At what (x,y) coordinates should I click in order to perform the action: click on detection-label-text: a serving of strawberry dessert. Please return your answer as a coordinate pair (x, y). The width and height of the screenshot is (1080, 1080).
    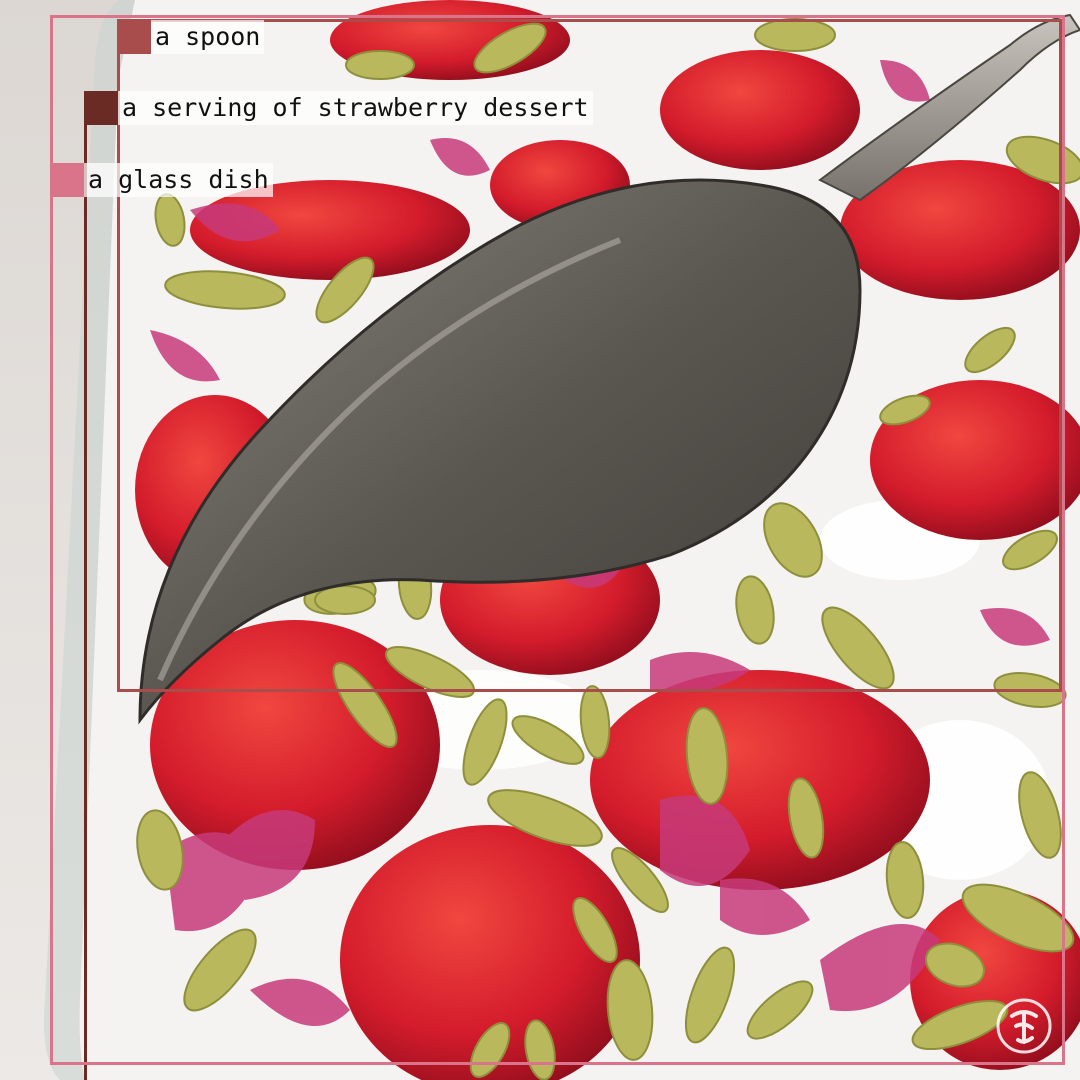
    Looking at the image, I should click on (355, 108).